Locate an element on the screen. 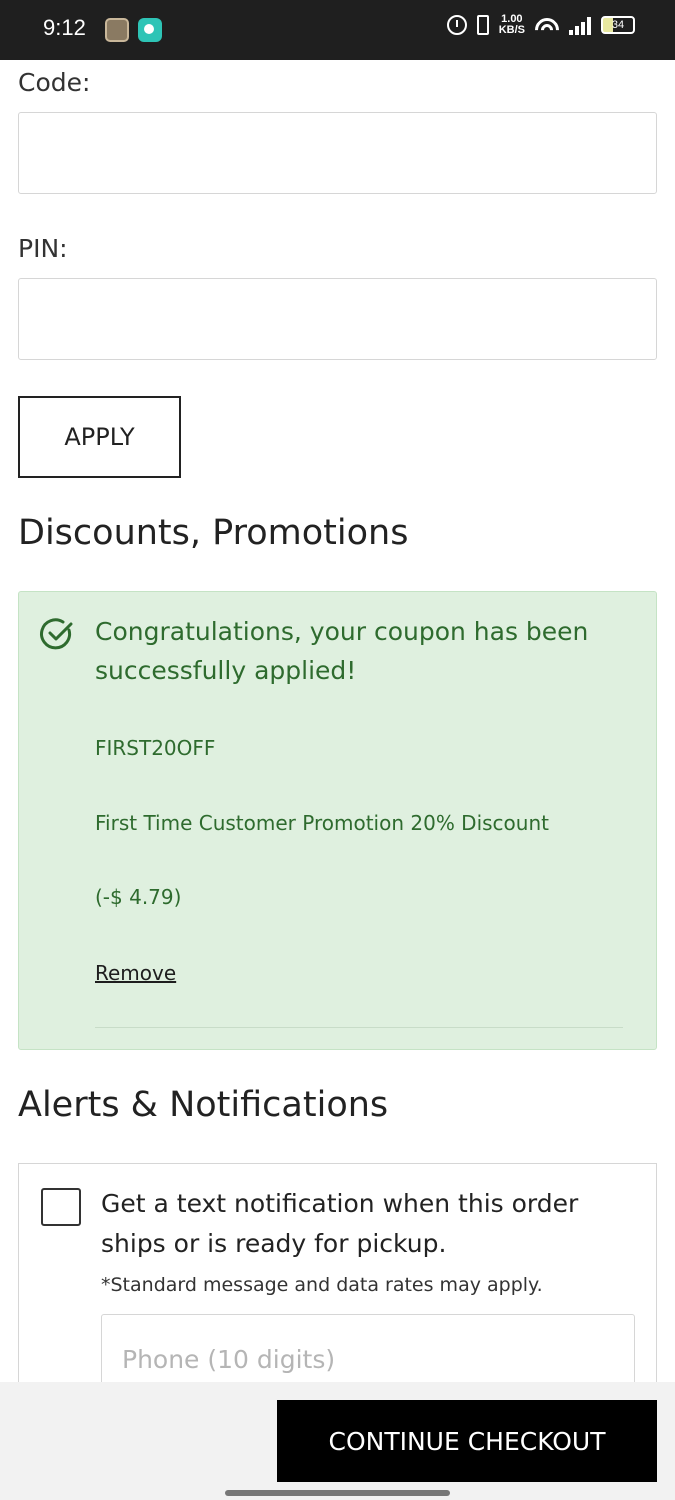  status-time: 9:12 is located at coordinates (64, 27).